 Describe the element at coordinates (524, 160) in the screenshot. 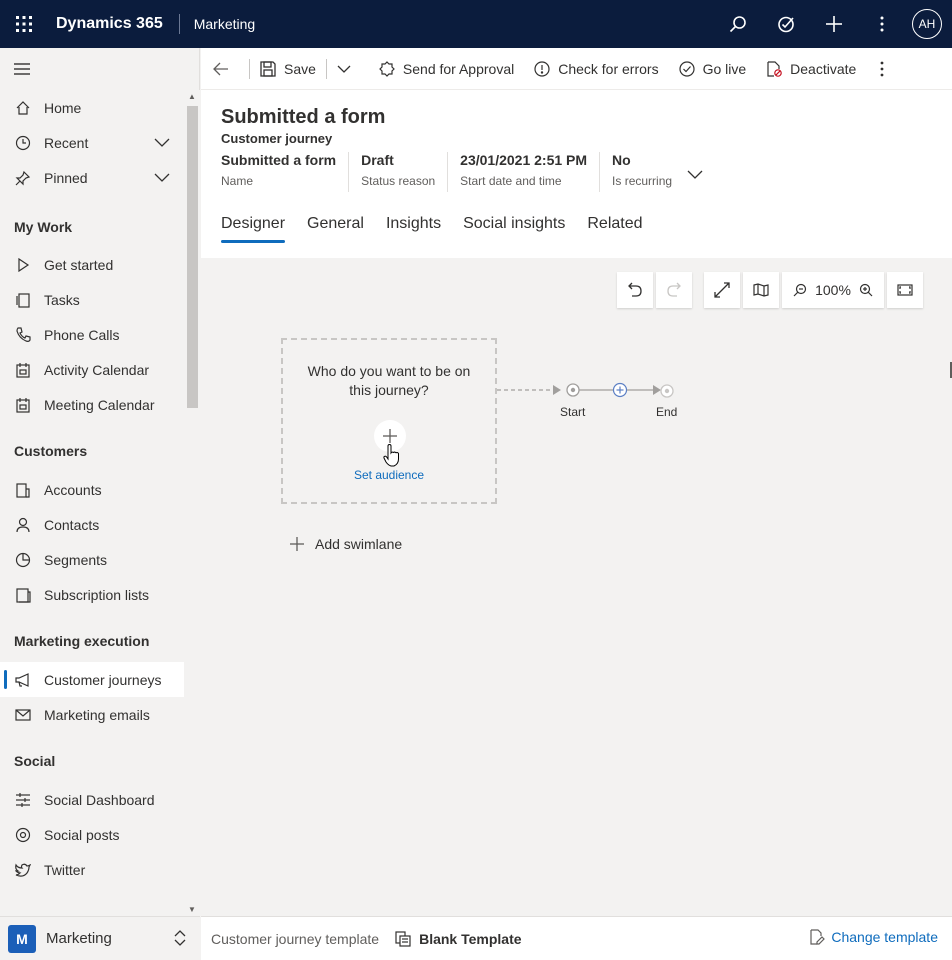

I see `field-value: 23/01/2021 2:51 PM` at that location.